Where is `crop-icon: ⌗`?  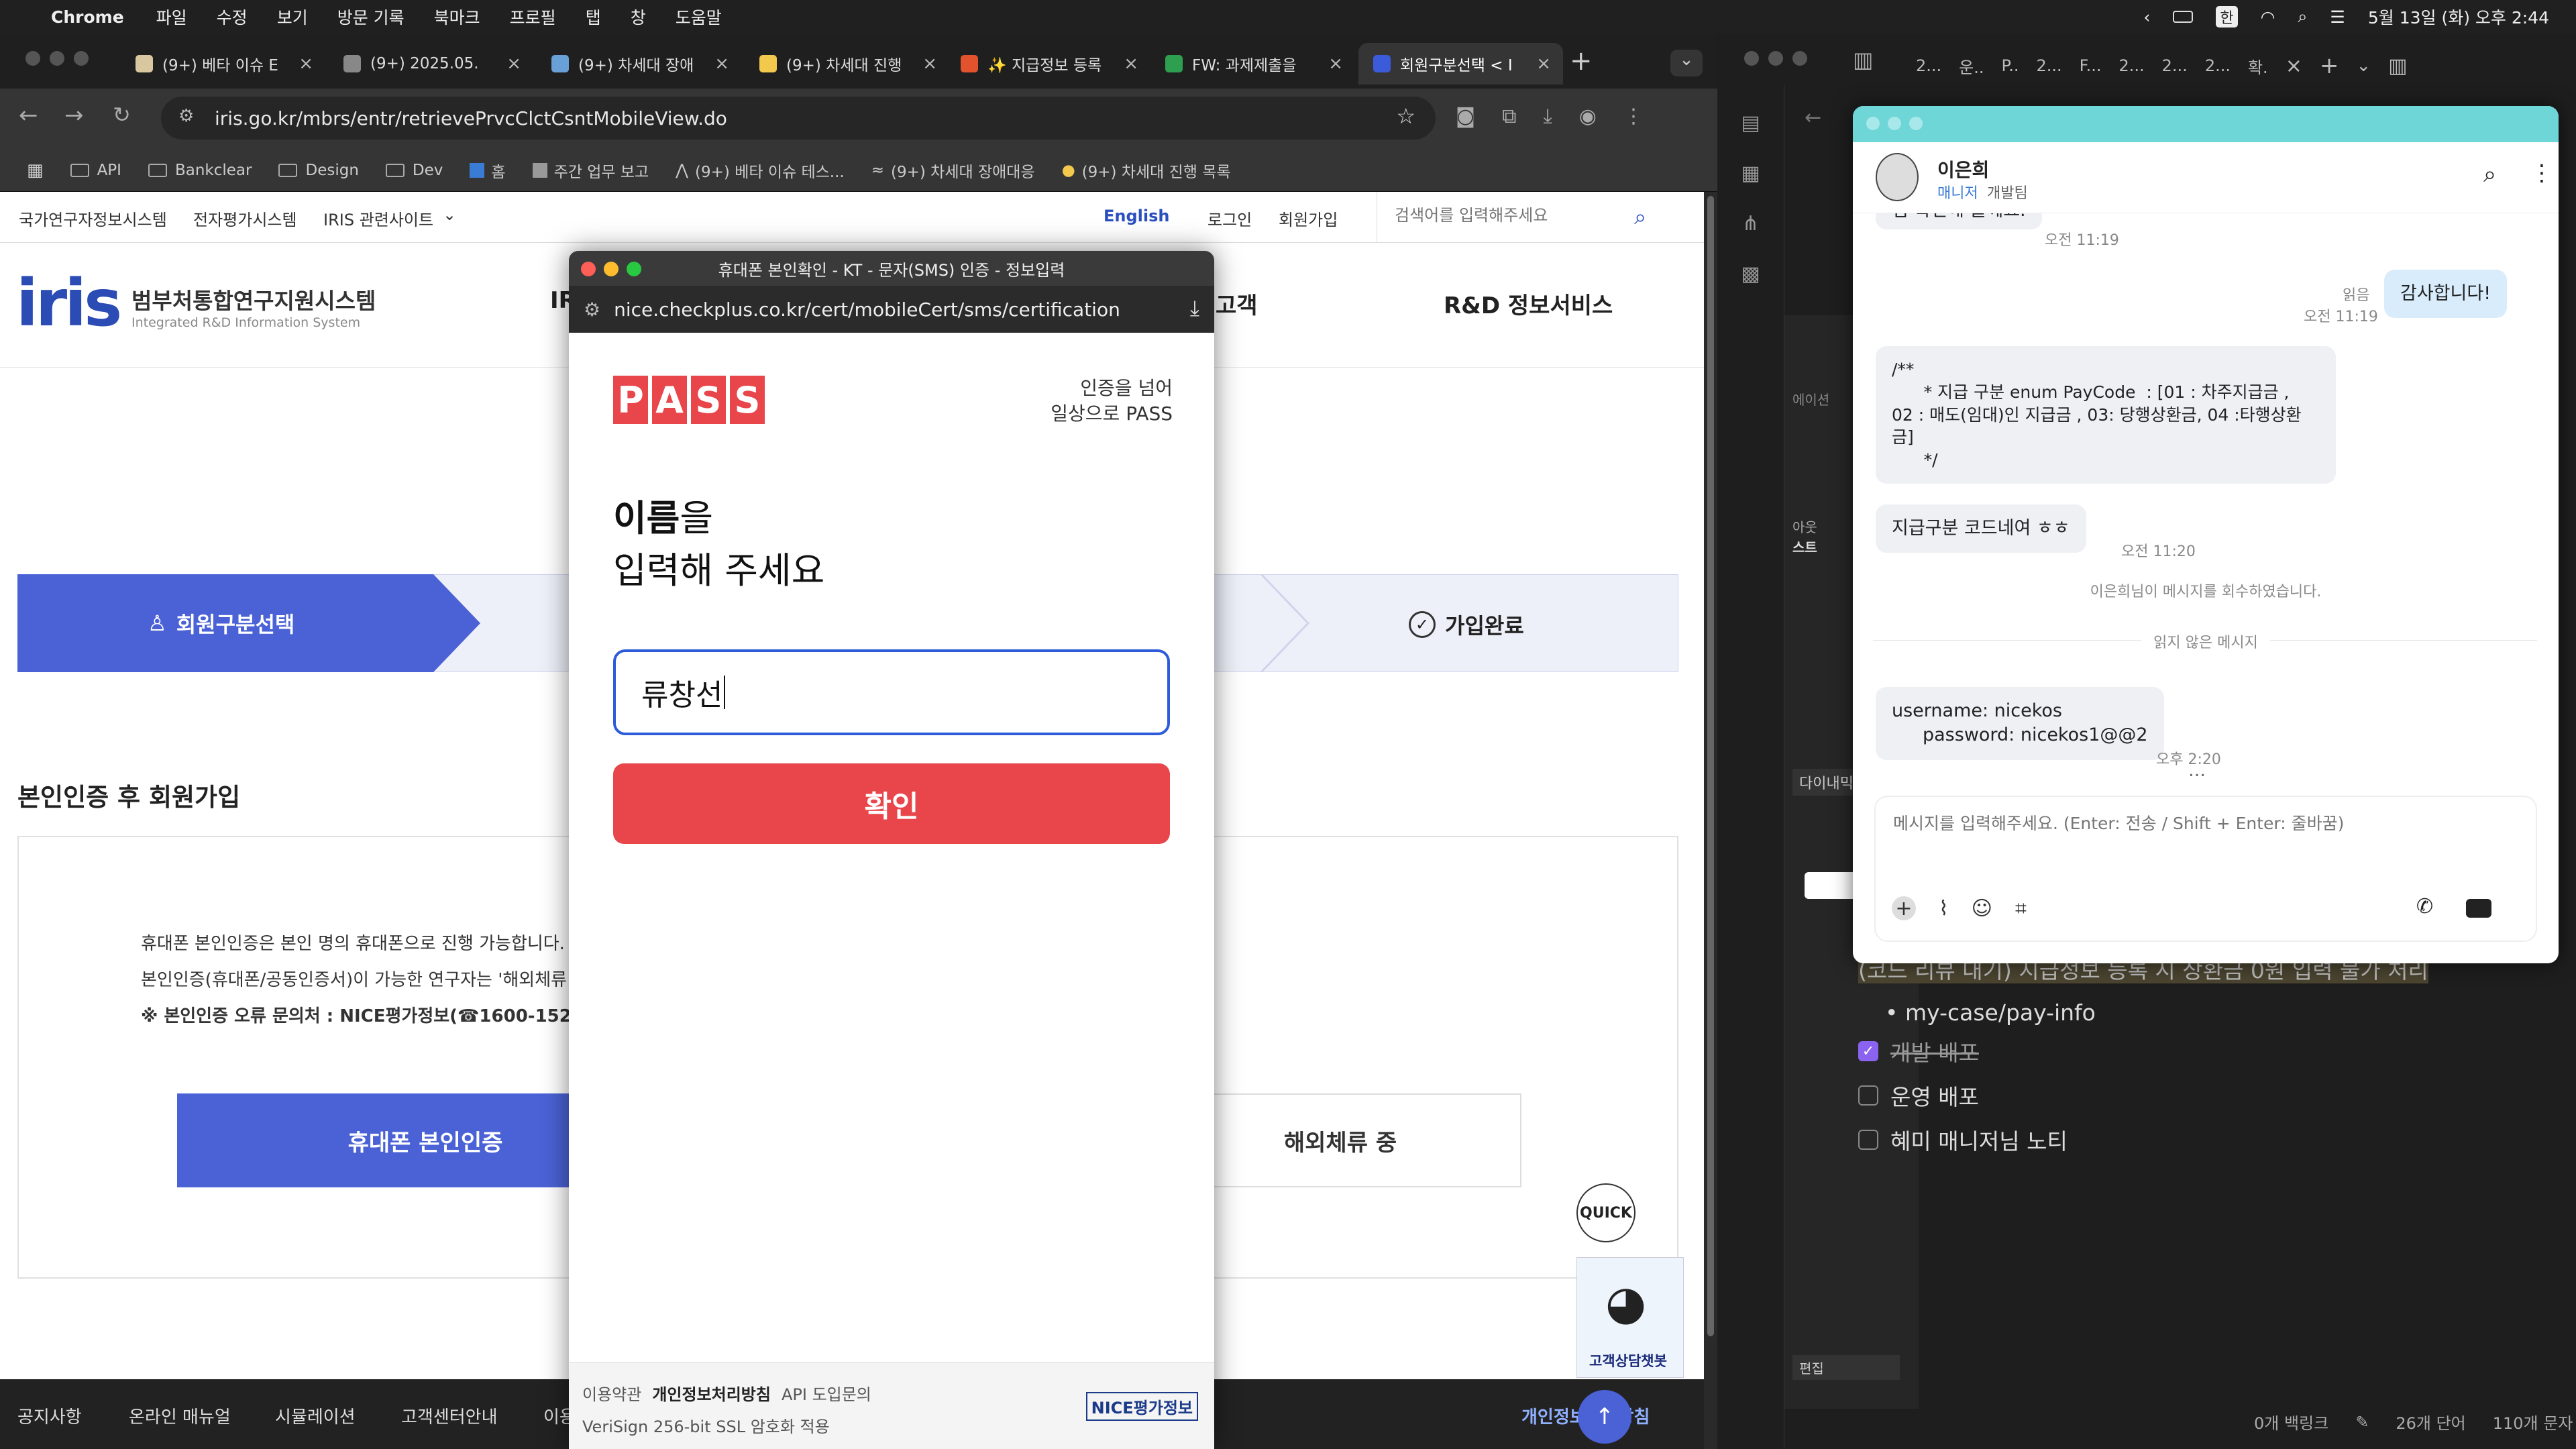
crop-icon: ⌗ is located at coordinates (2021, 908).